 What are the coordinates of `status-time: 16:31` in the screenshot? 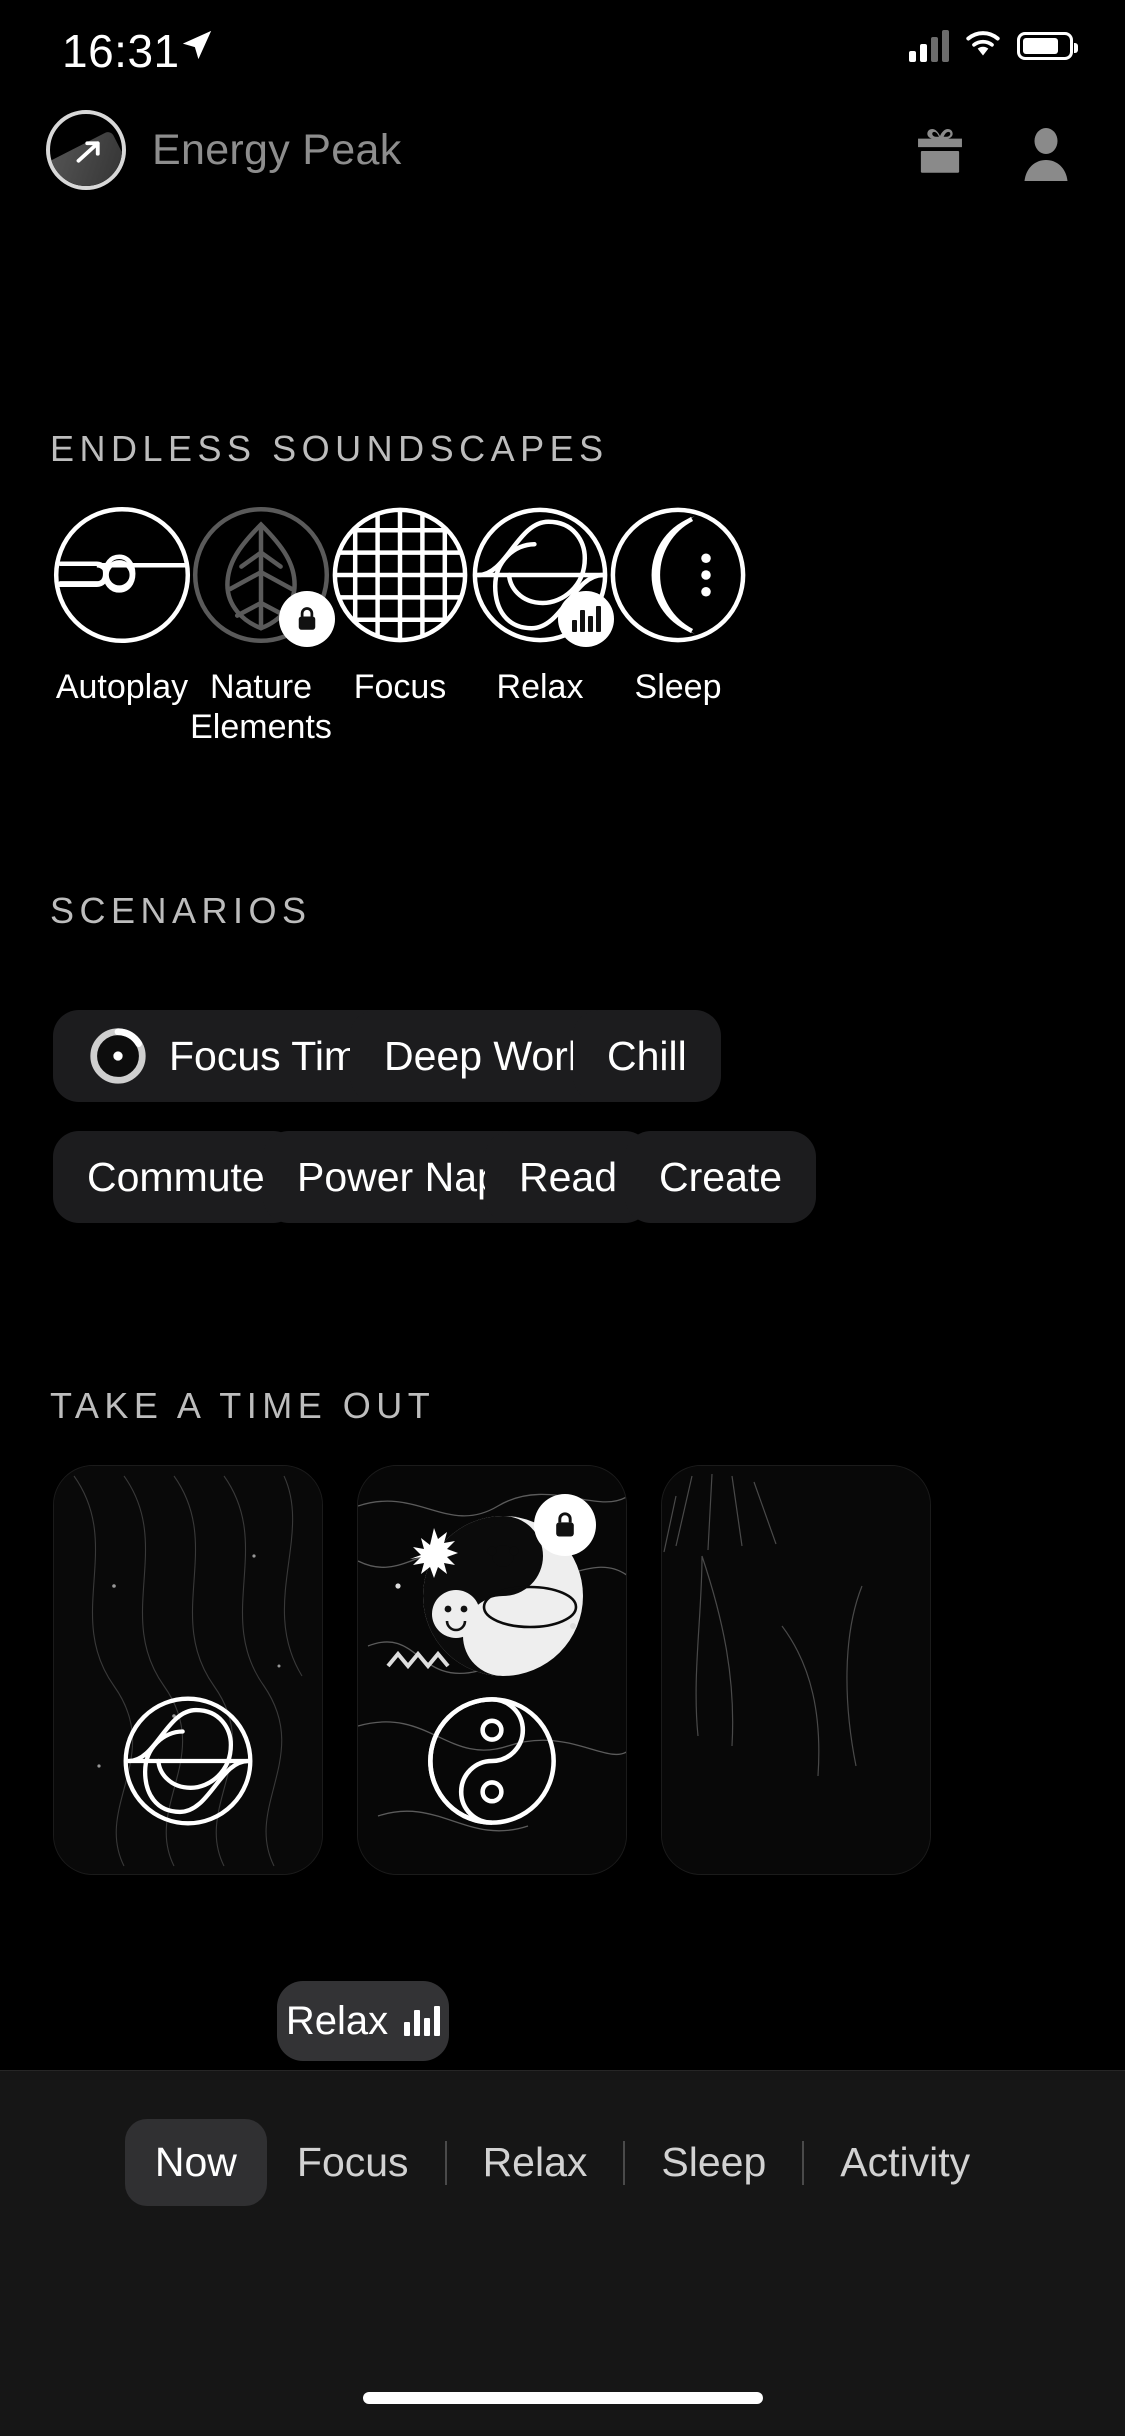 It's located at (121, 51).